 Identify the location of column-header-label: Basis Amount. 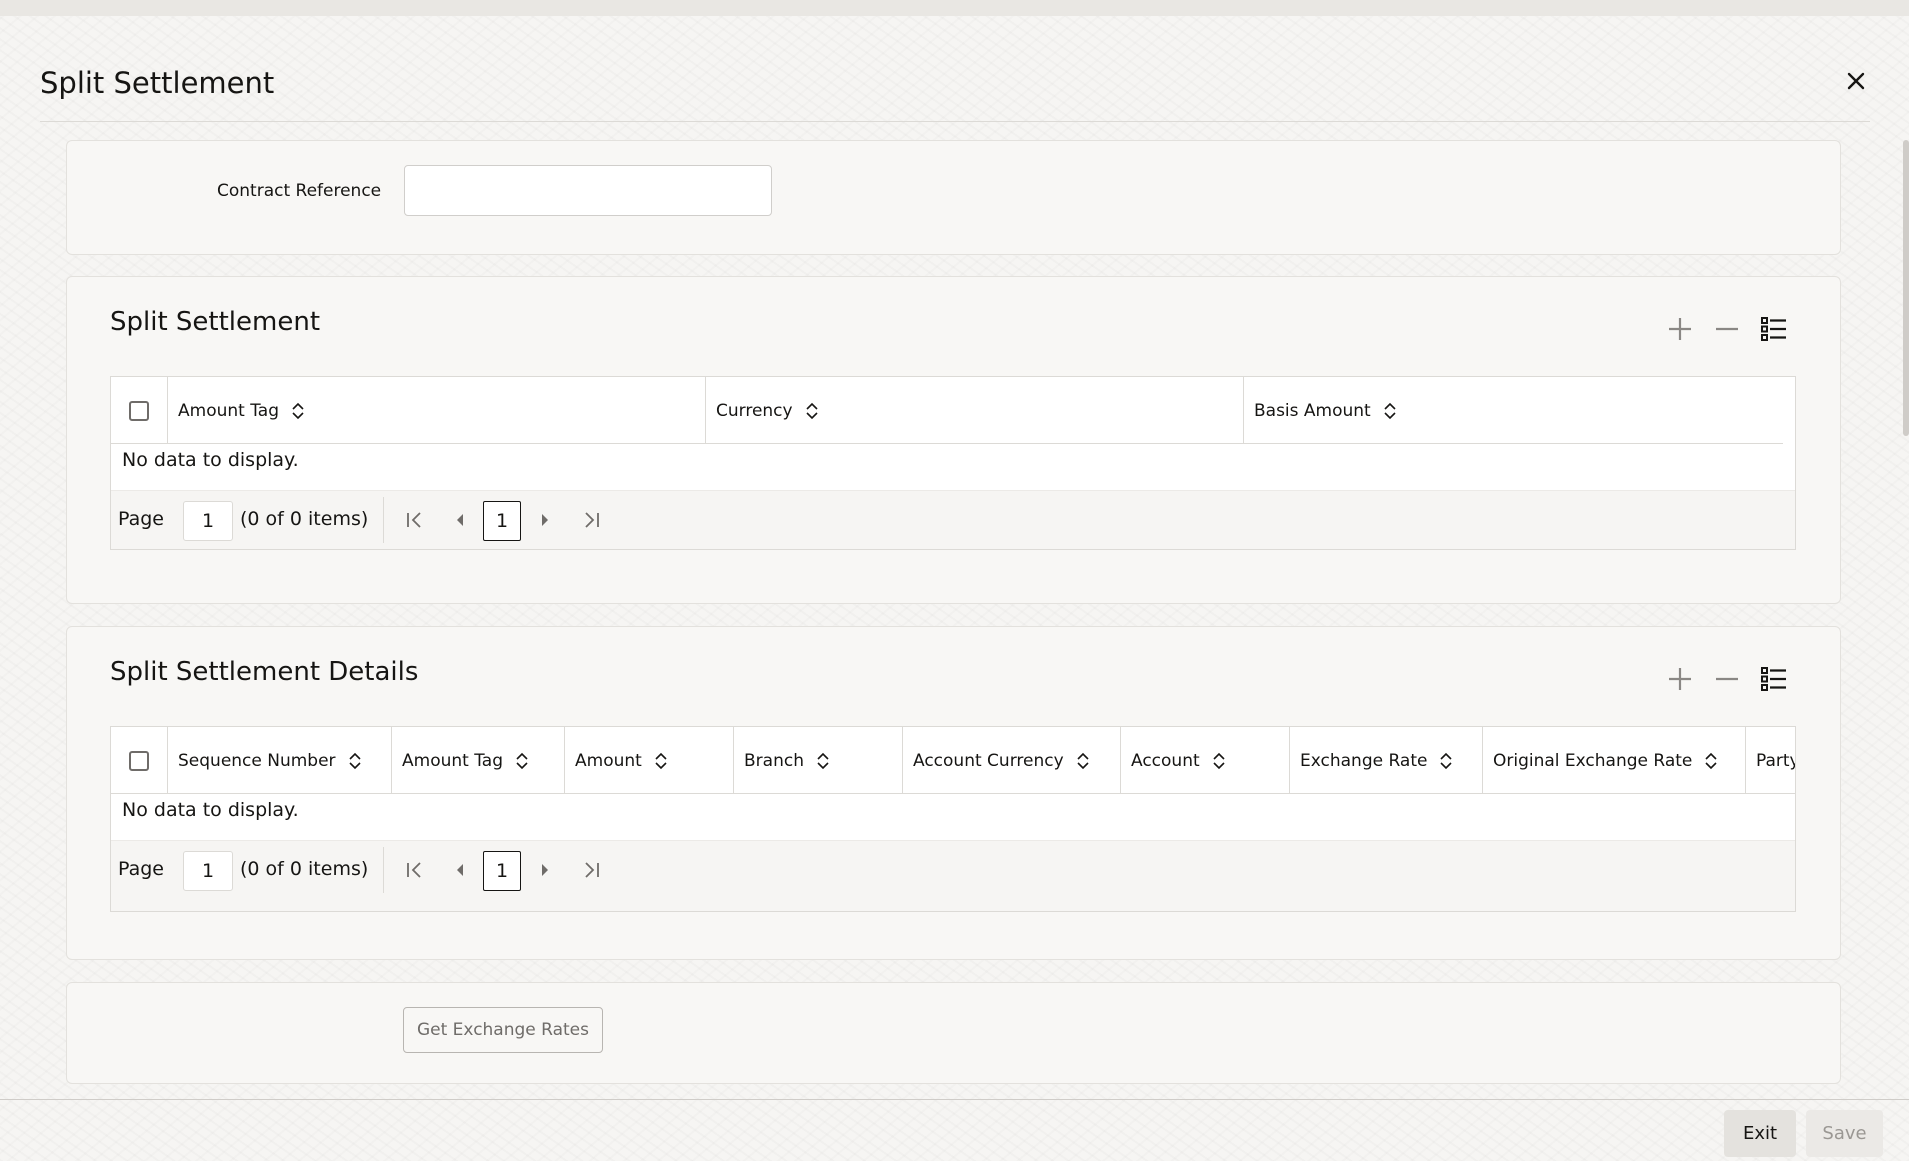
(1312, 410).